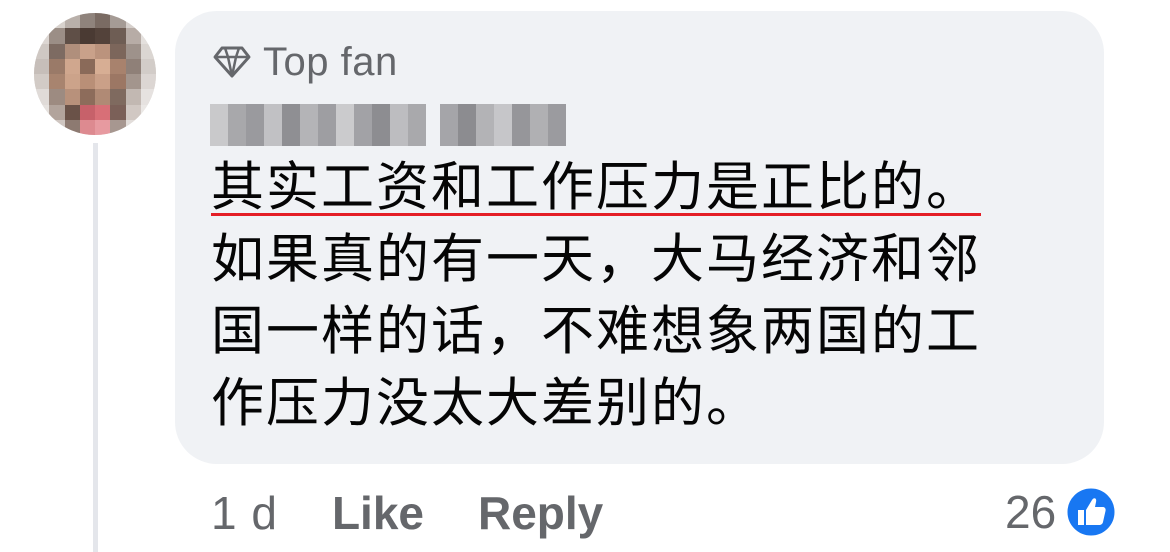 This screenshot has width=1170, height=552. What do you see at coordinates (378, 513) in the screenshot?
I see `like-button: Like` at bounding box center [378, 513].